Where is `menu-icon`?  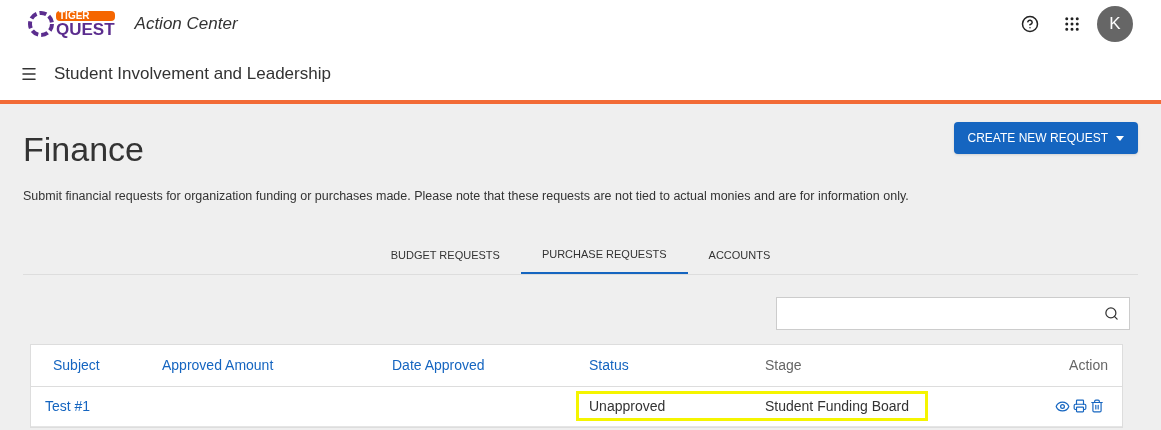
menu-icon is located at coordinates (29, 74).